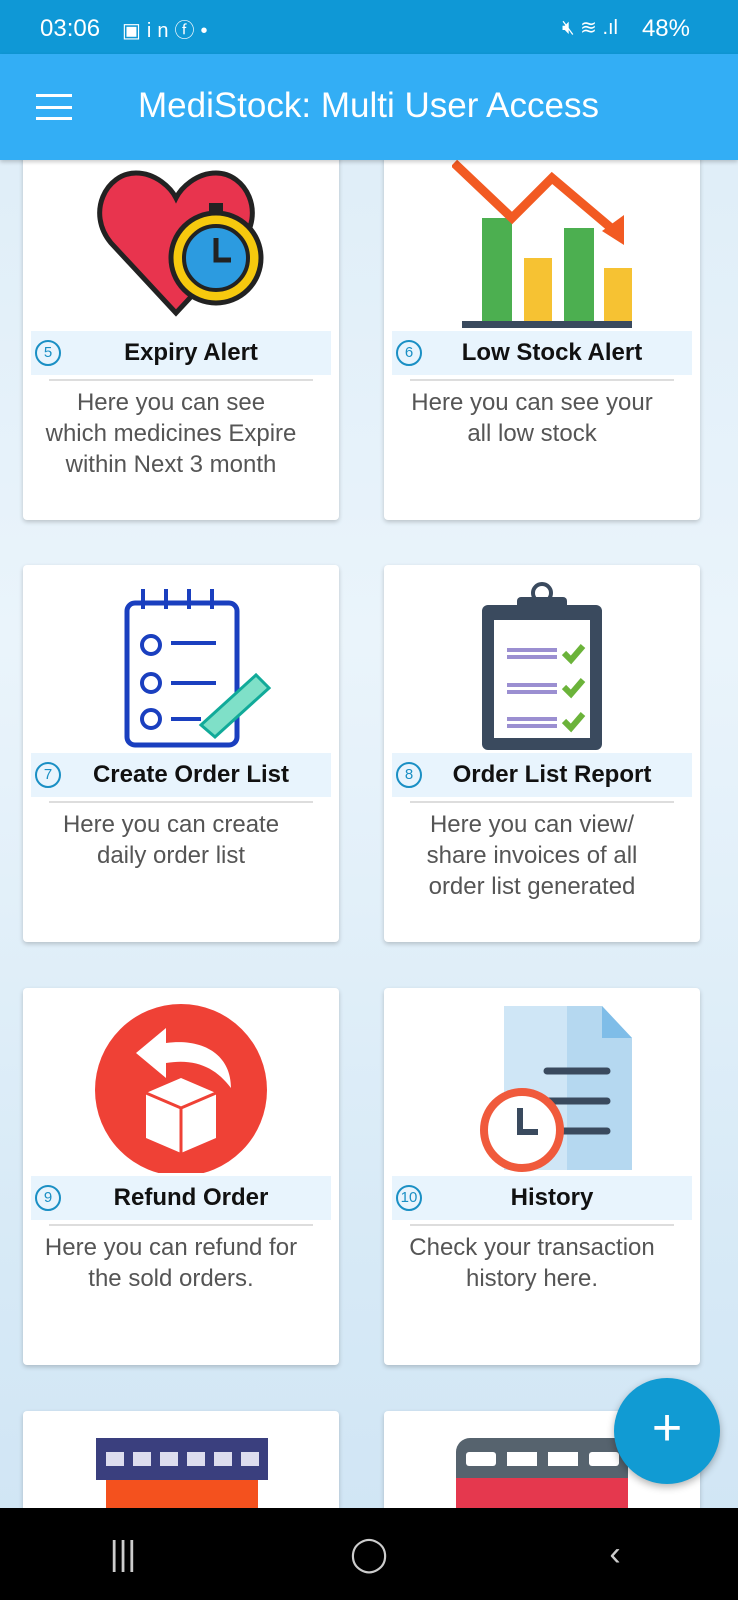  I want to click on refund-box-icon, so click(181, 1085).